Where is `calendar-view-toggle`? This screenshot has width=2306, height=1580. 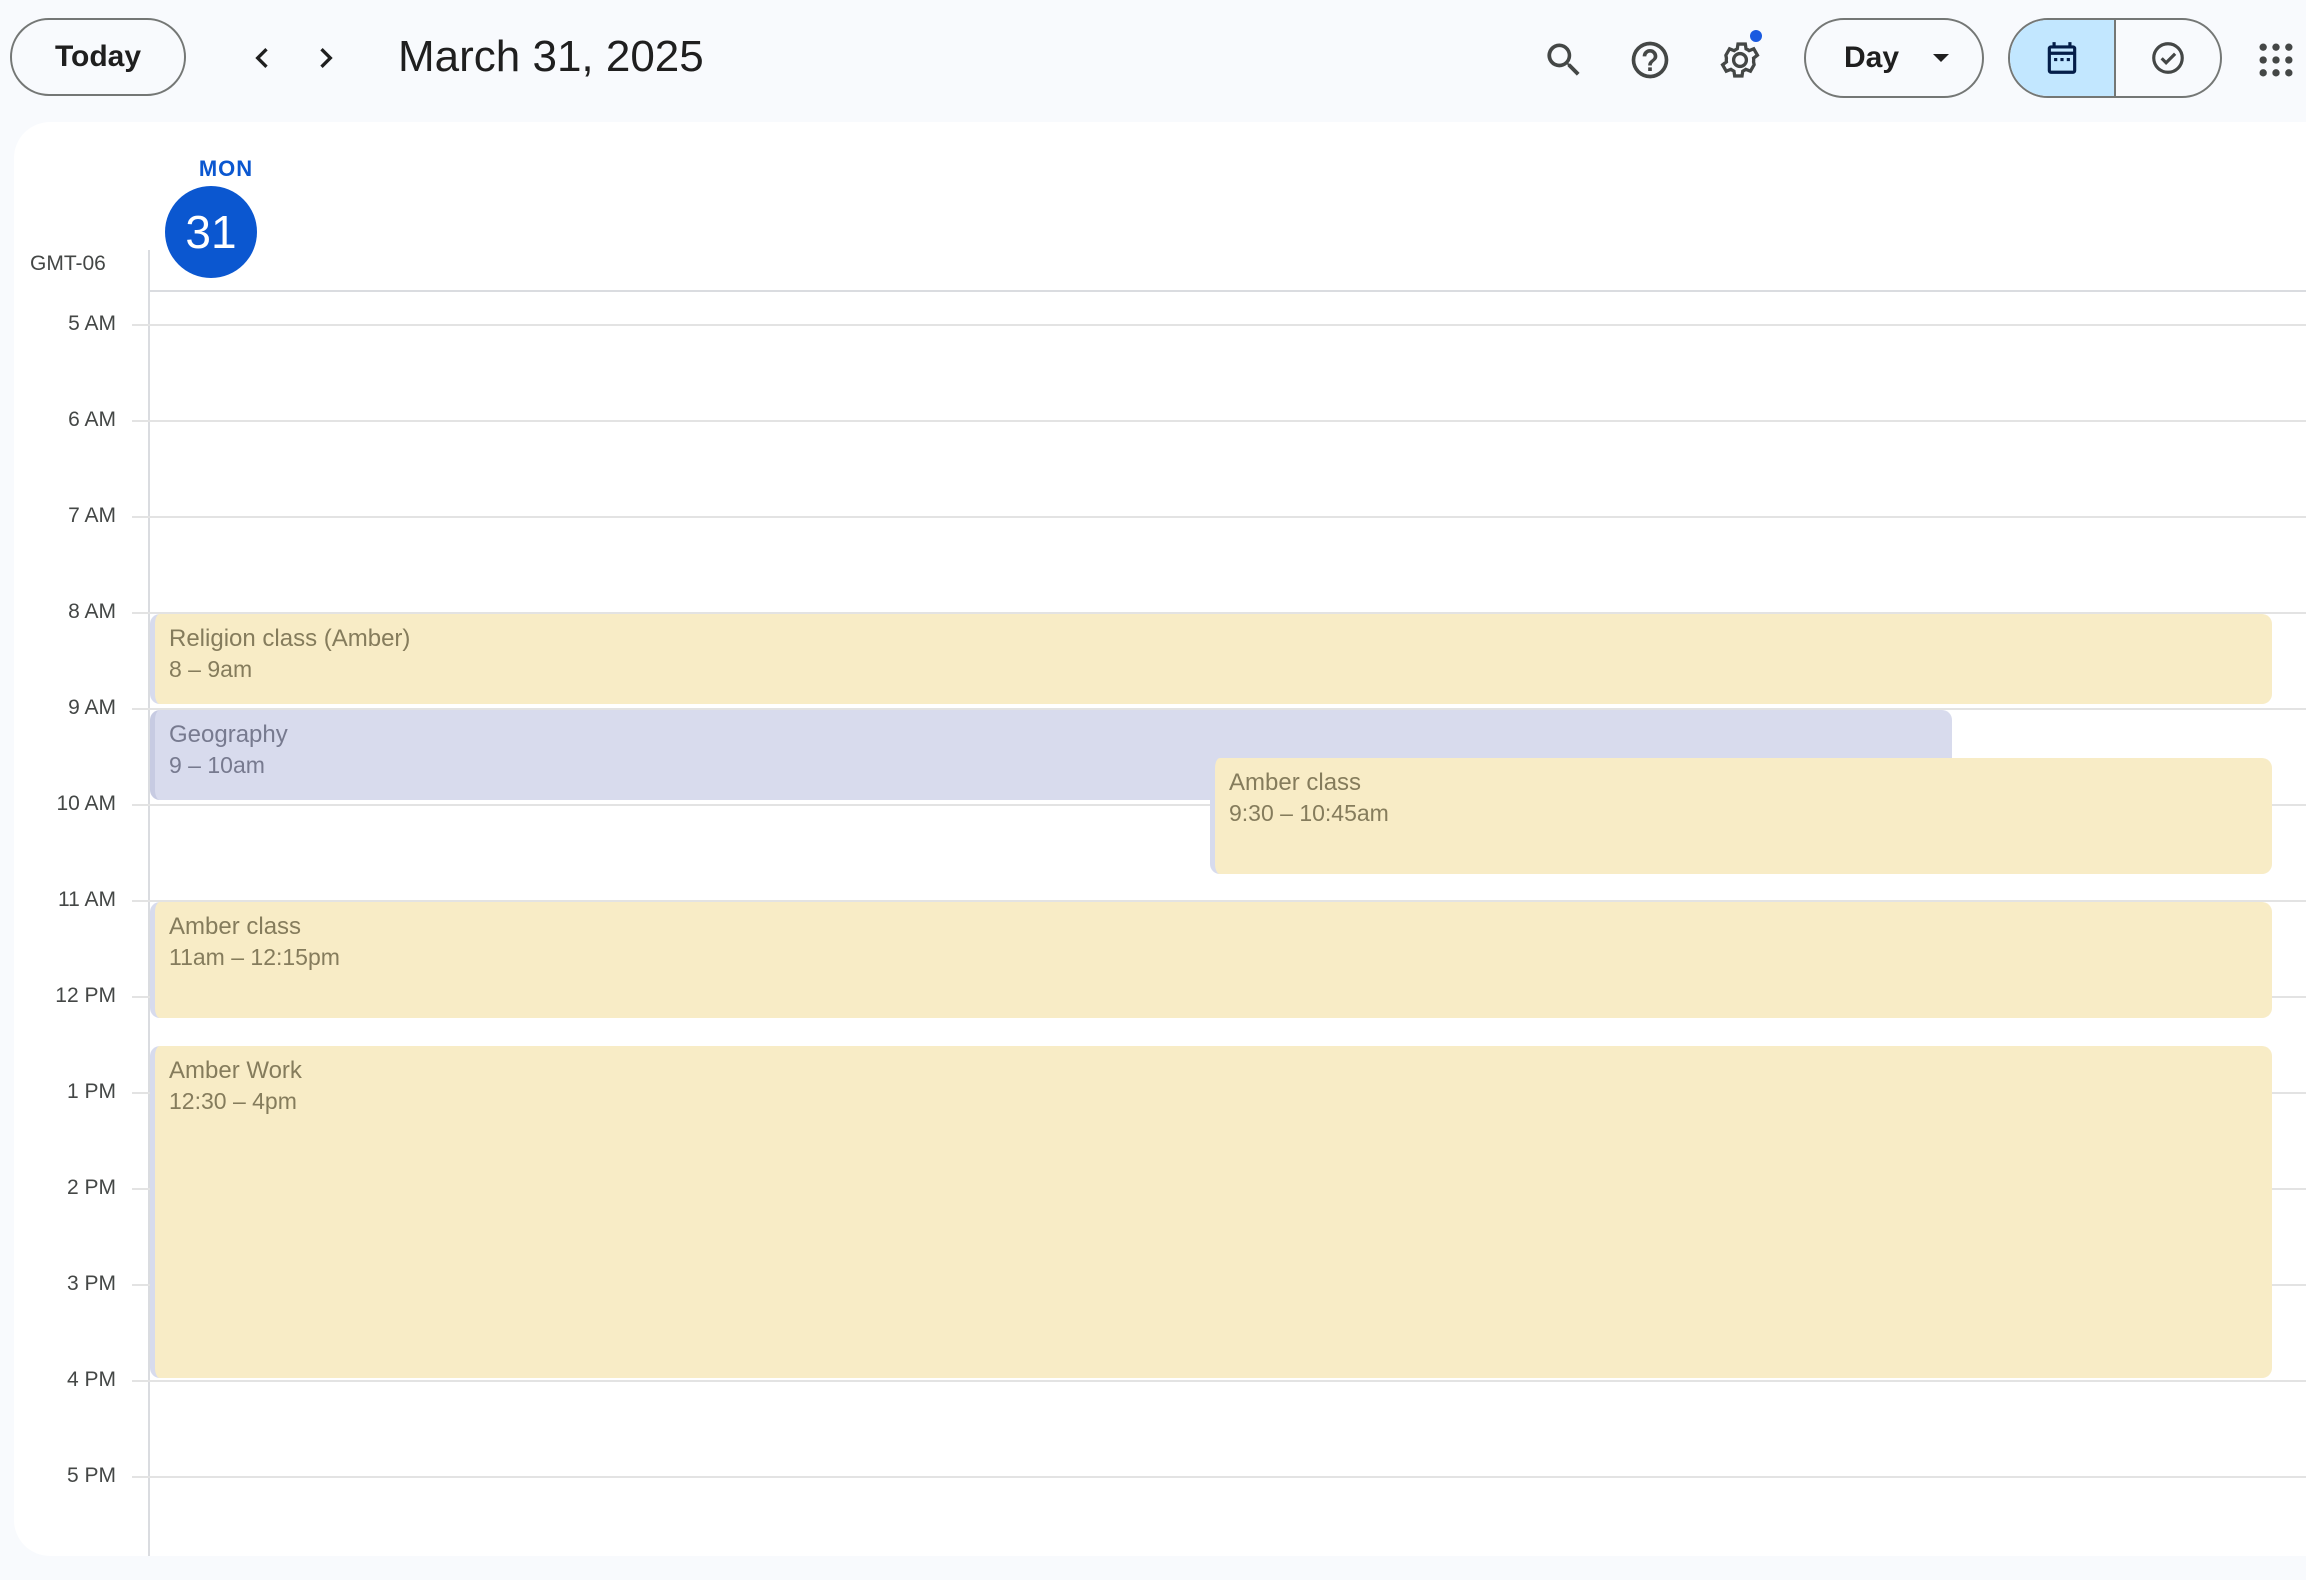
calendar-view-toggle is located at coordinates (2063, 58).